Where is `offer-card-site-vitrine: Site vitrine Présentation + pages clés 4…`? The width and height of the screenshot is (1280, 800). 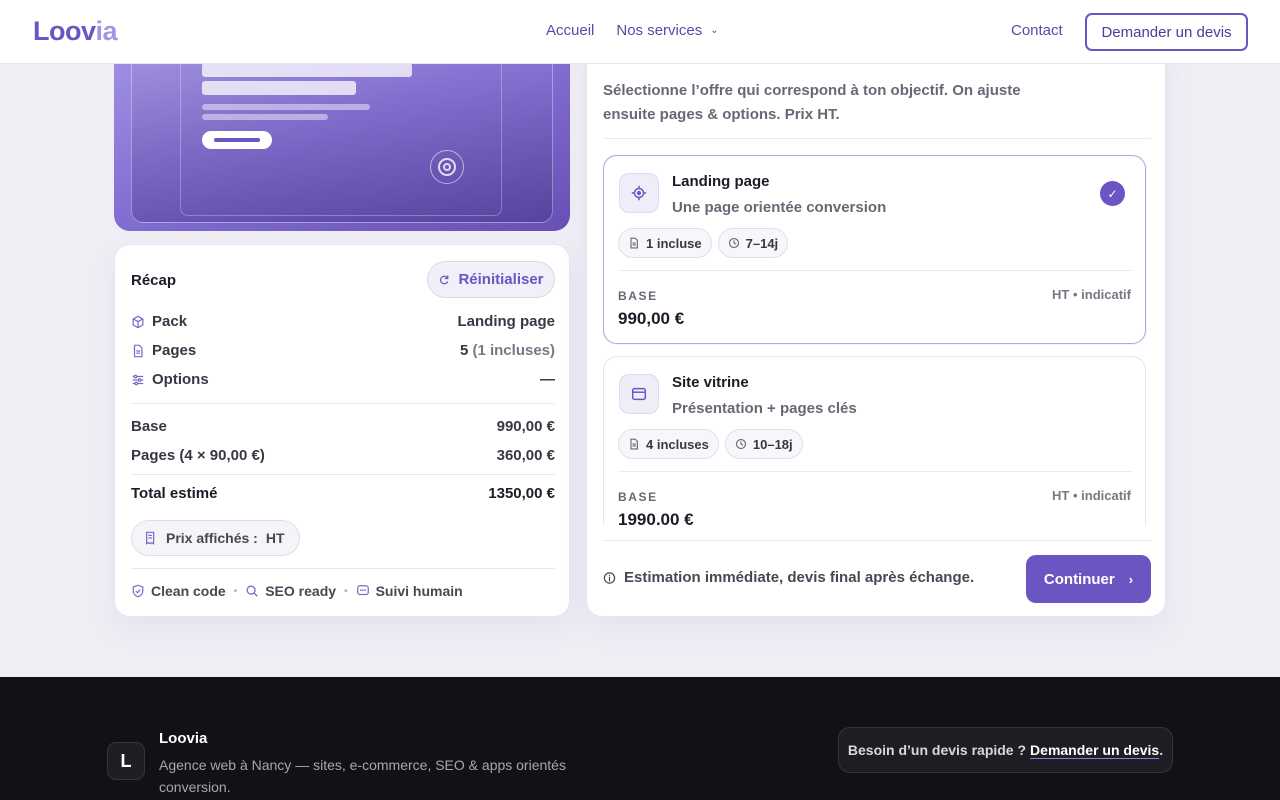
offer-card-site-vitrine: Site vitrine Présentation + pages clés 4… is located at coordinates (874, 440).